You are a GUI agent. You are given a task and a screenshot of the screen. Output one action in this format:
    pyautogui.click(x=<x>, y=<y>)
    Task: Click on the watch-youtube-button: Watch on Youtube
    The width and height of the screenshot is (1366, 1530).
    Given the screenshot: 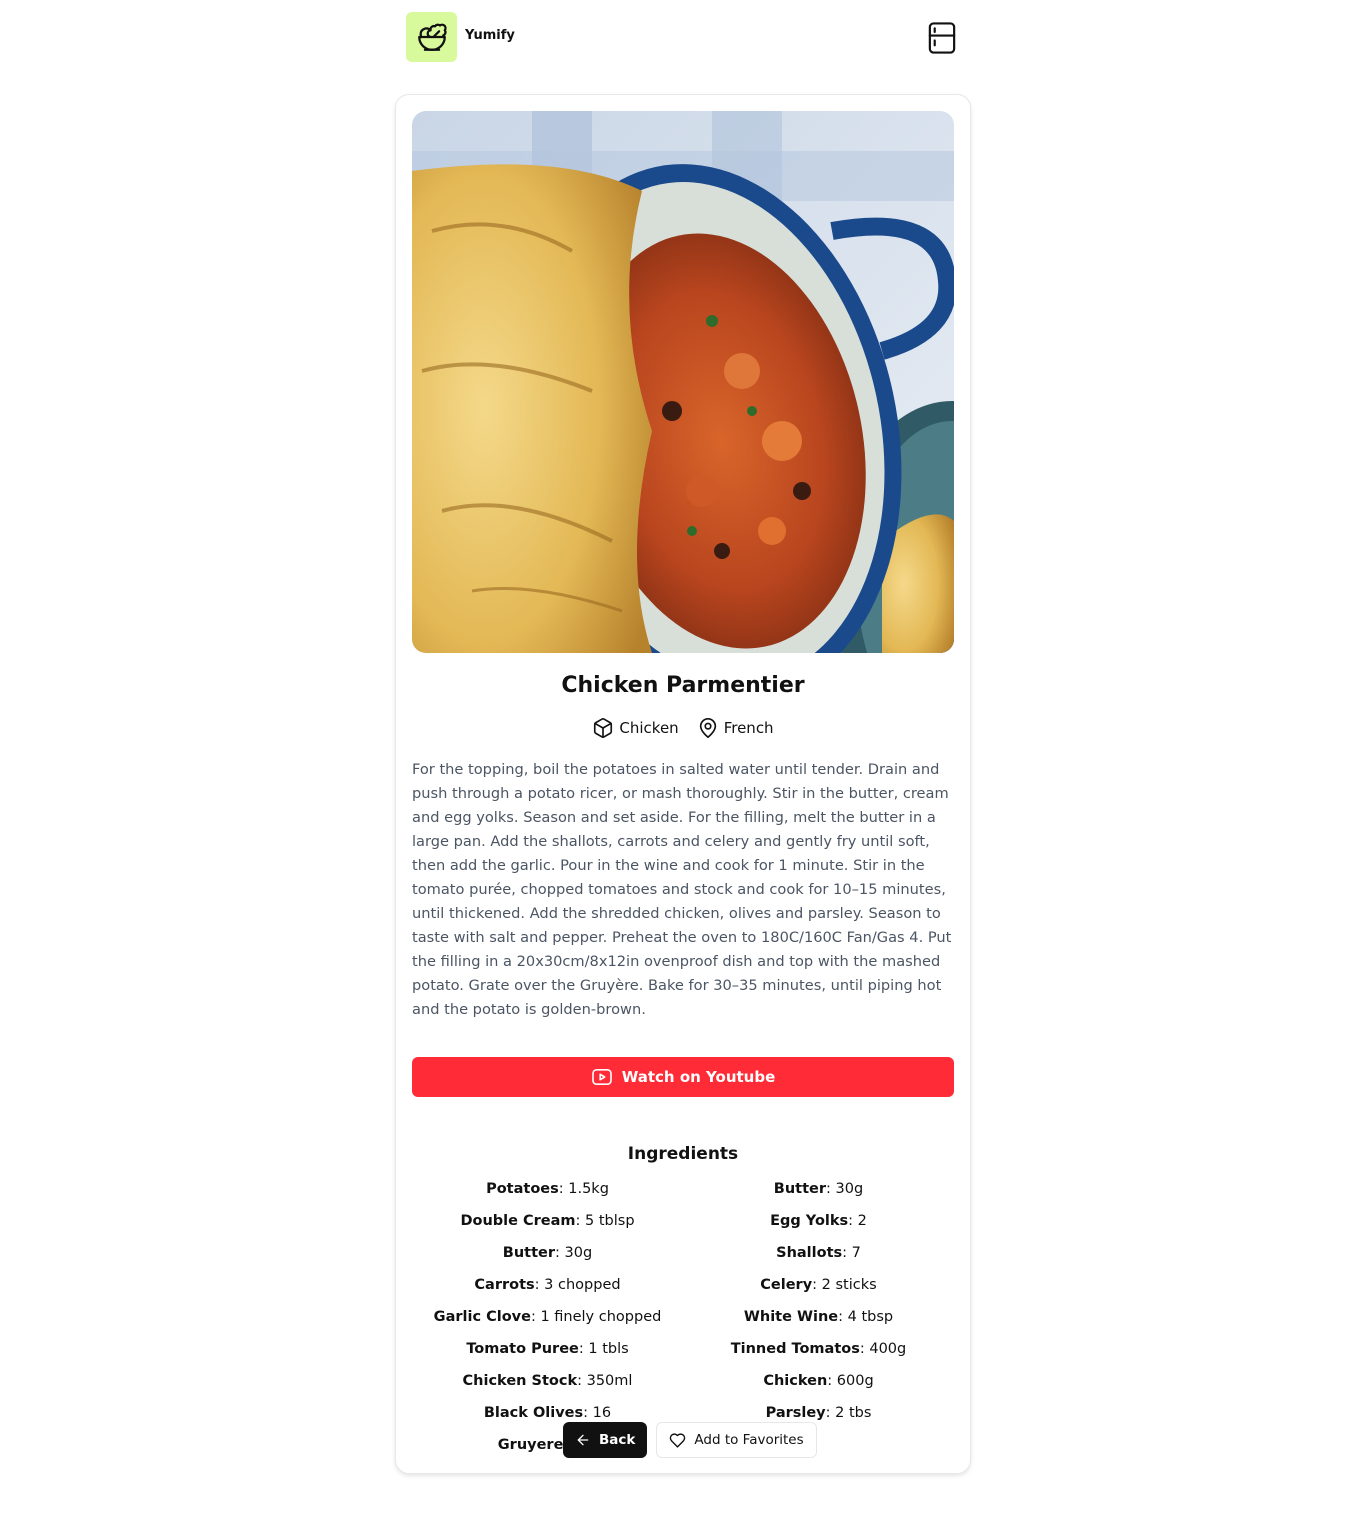 What is the action you would take?
    pyautogui.click(x=683, y=1077)
    